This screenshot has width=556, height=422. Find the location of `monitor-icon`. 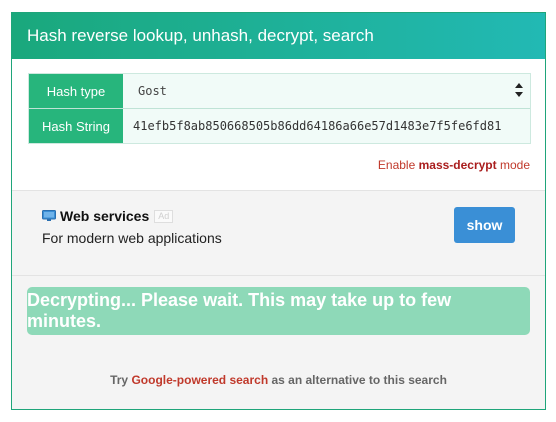

monitor-icon is located at coordinates (49, 215).